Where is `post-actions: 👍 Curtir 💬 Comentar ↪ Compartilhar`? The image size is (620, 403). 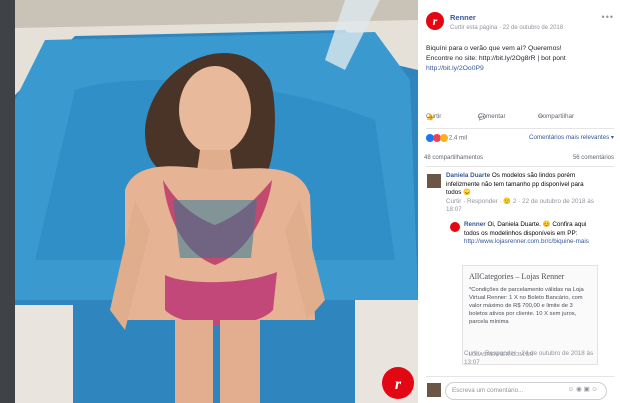 post-actions: 👍 Curtir 💬 Comentar ↪ Compartilhar is located at coordinates (500, 117).